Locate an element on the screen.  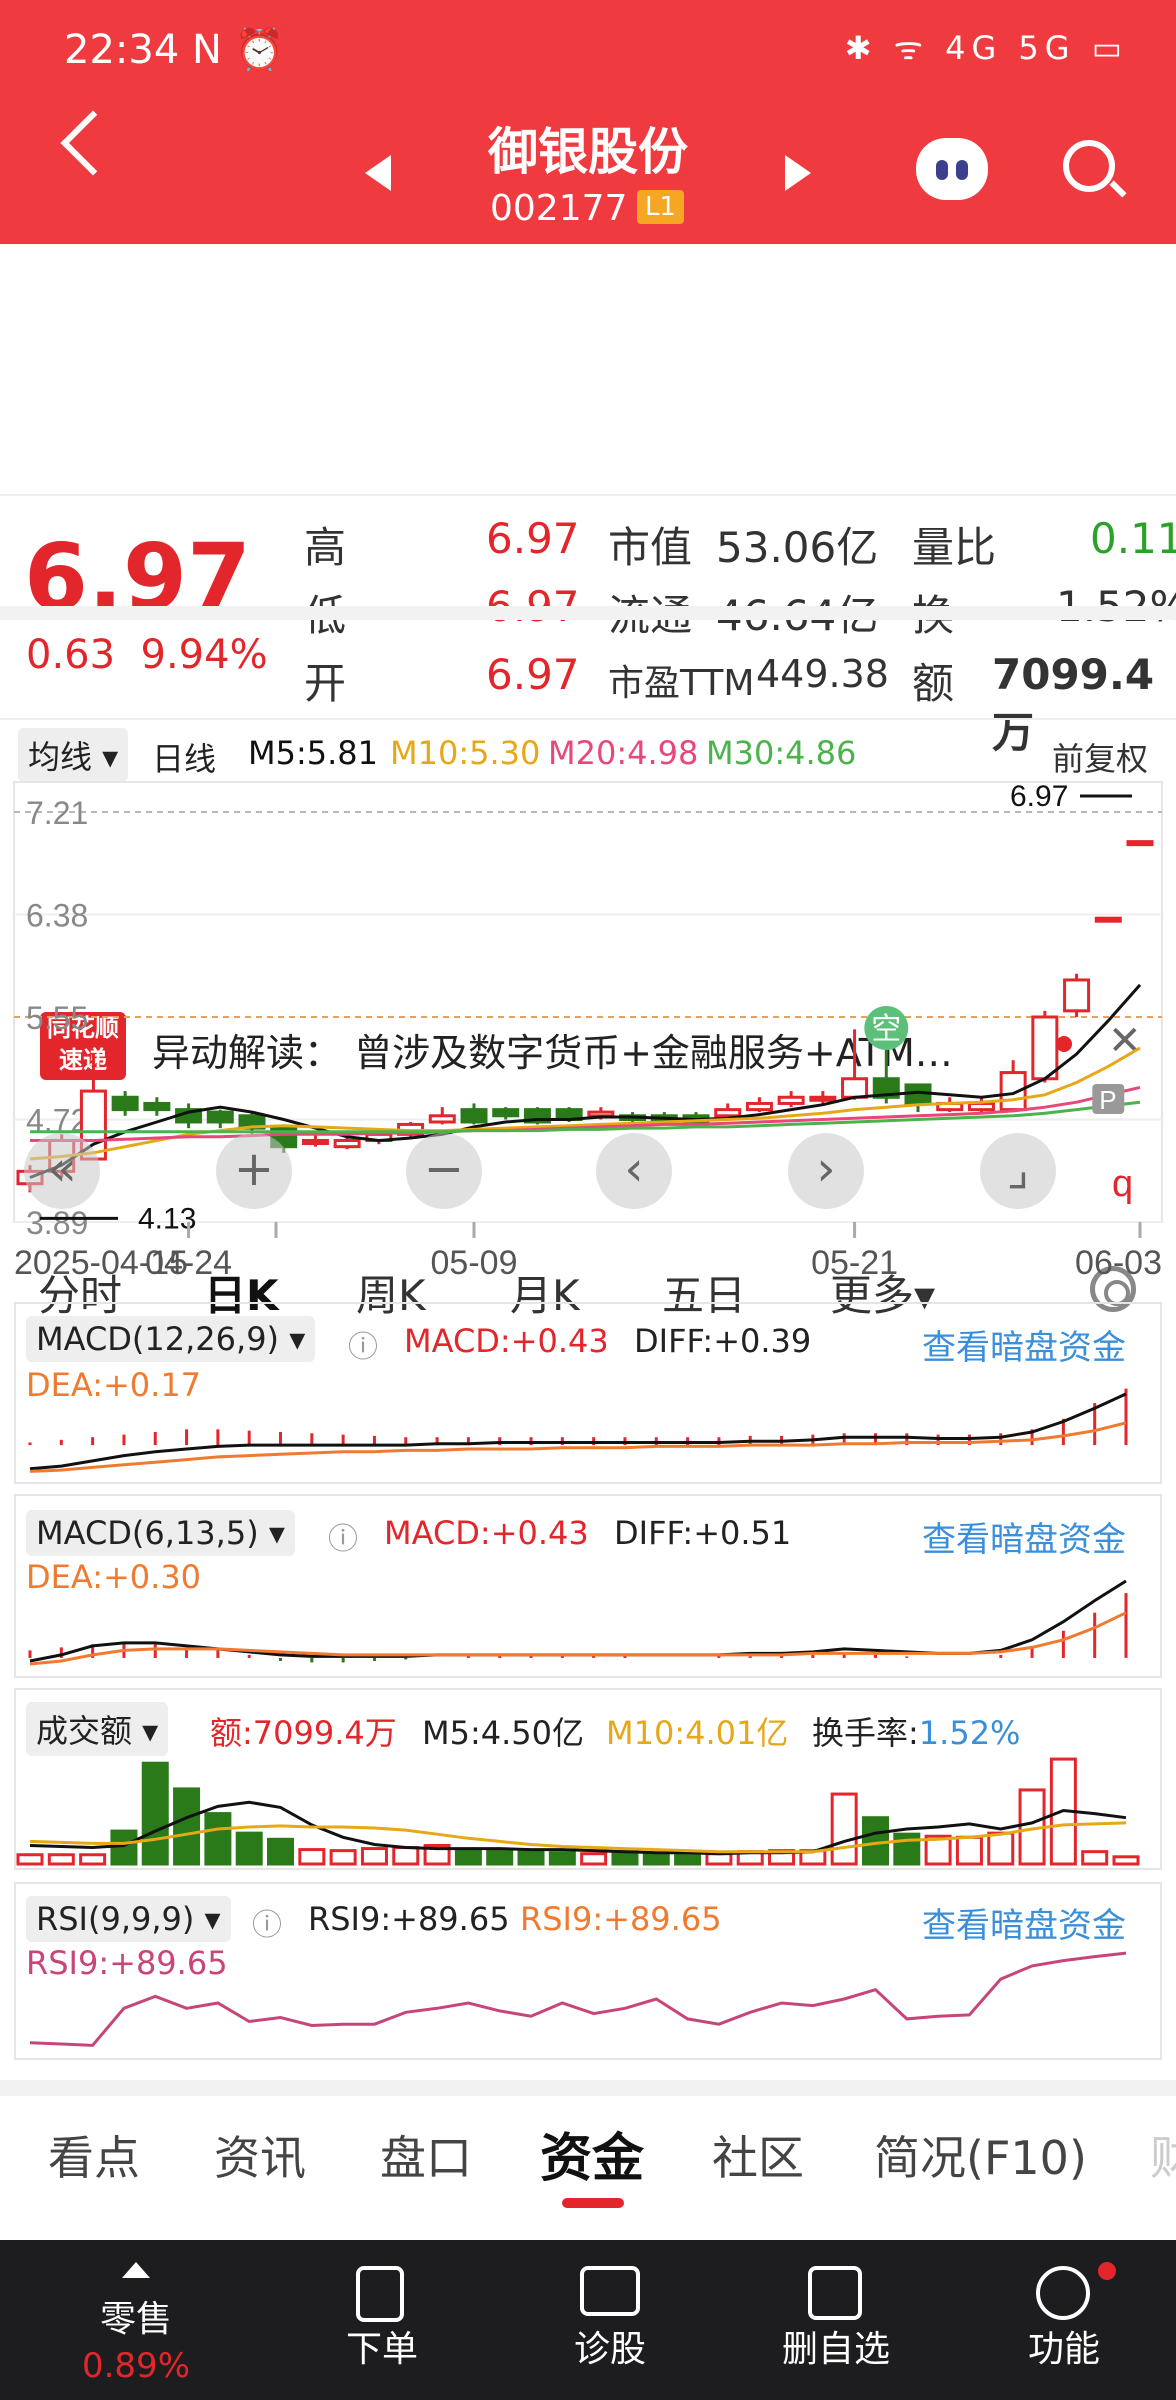
rsi-chart is located at coordinates (578, 1999).